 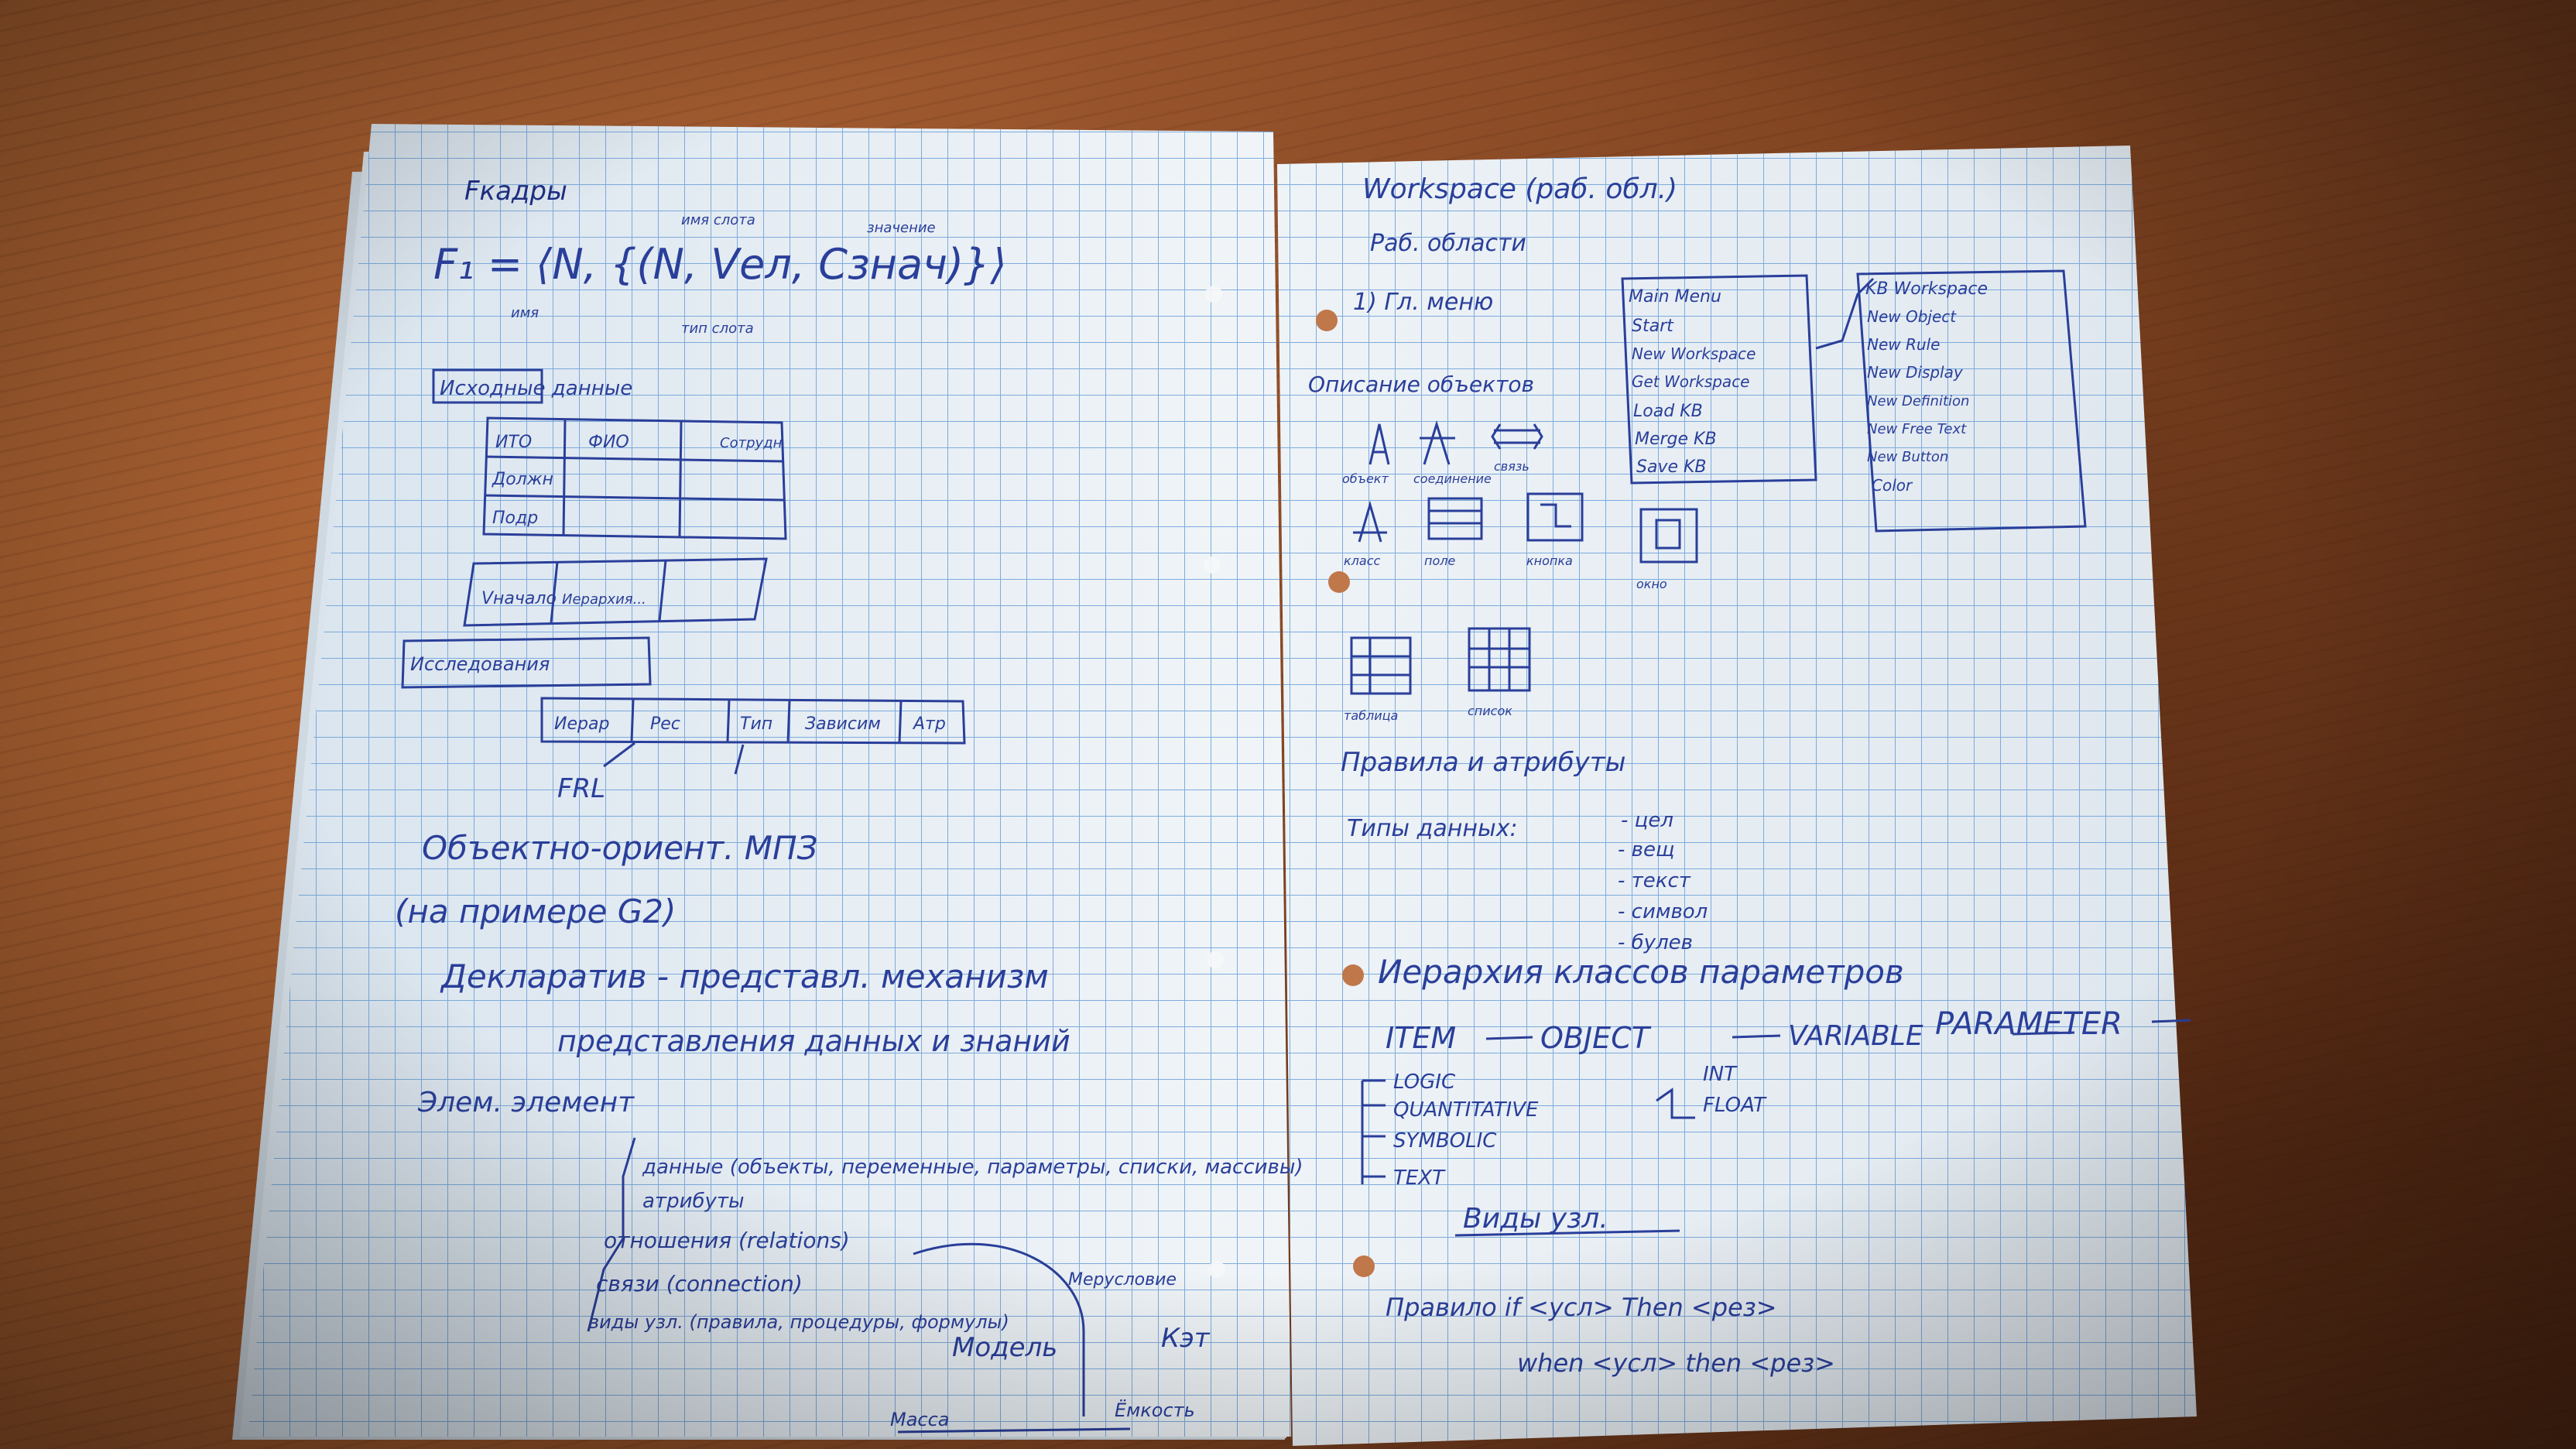 I want to click on left-formula: F₁ = ⟨N, {(N, Vел, Cзнач)}⟩, so click(x=719, y=264).